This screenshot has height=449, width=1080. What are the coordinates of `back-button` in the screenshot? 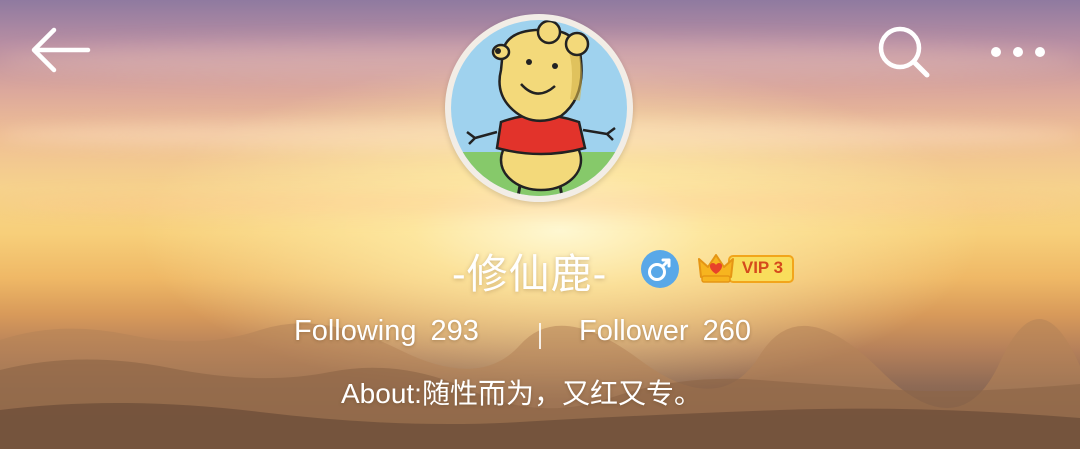 It's located at (61, 50).